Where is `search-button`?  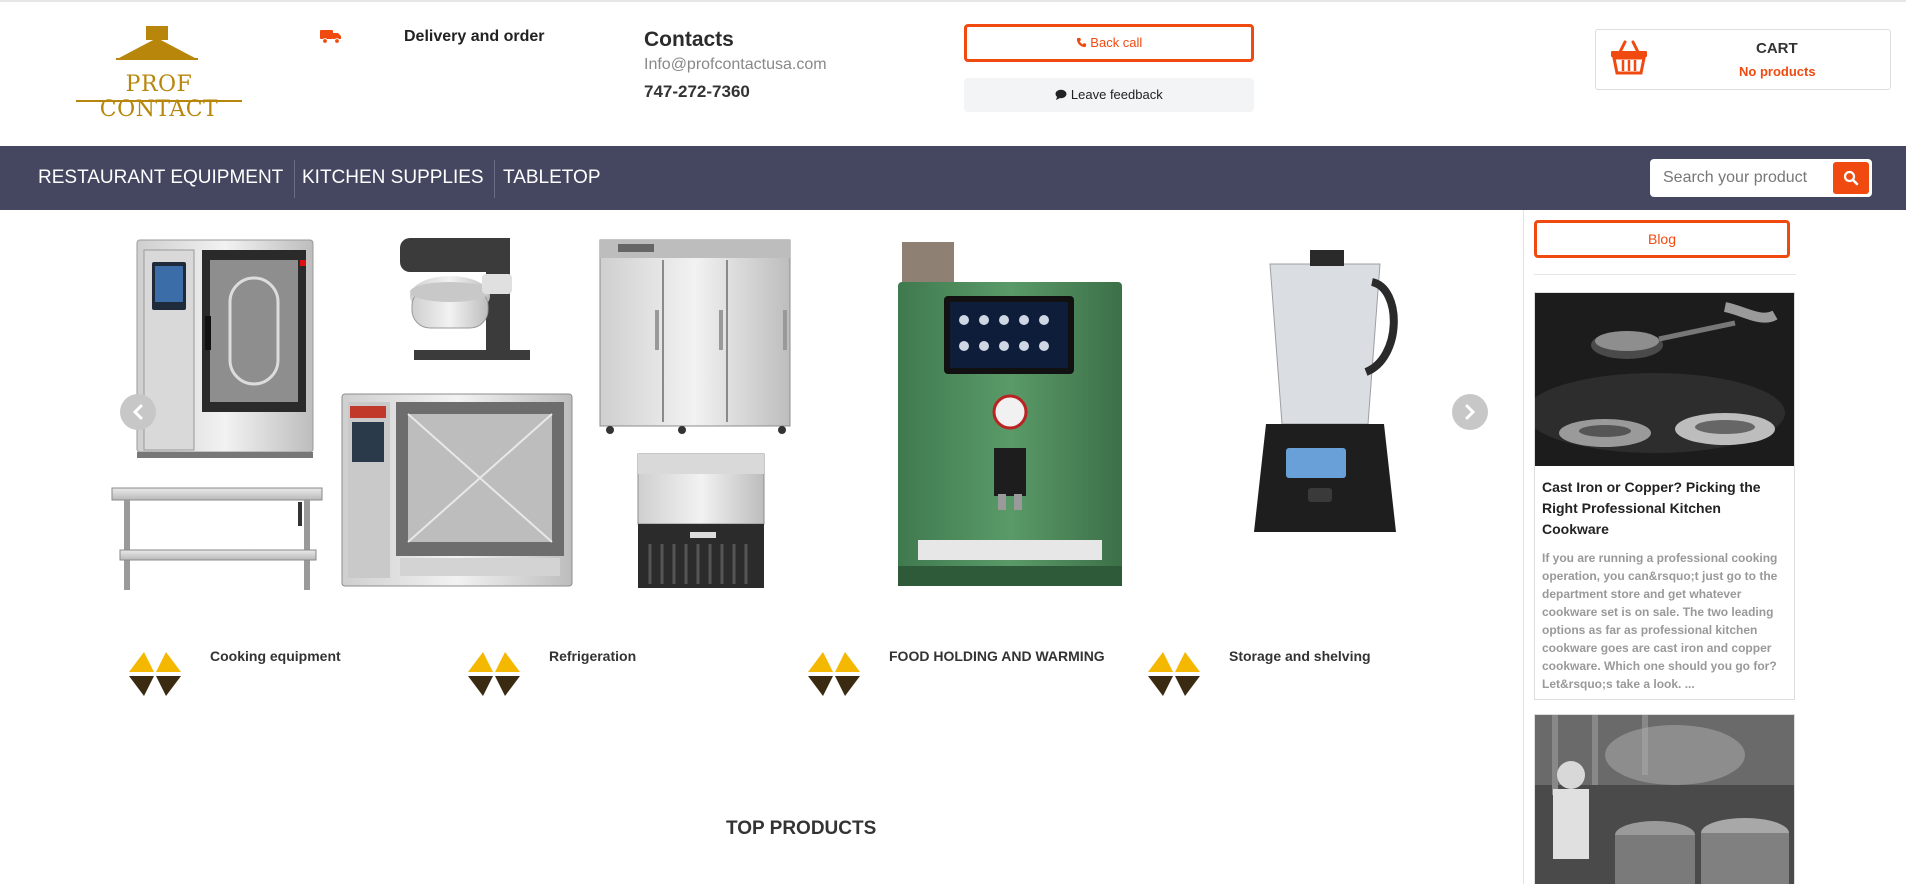
search-button is located at coordinates (1851, 178).